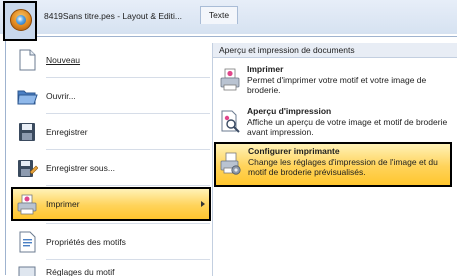 The image size is (457, 276). What do you see at coordinates (231, 164) in the screenshot?
I see `printer-setup-icon` at bounding box center [231, 164].